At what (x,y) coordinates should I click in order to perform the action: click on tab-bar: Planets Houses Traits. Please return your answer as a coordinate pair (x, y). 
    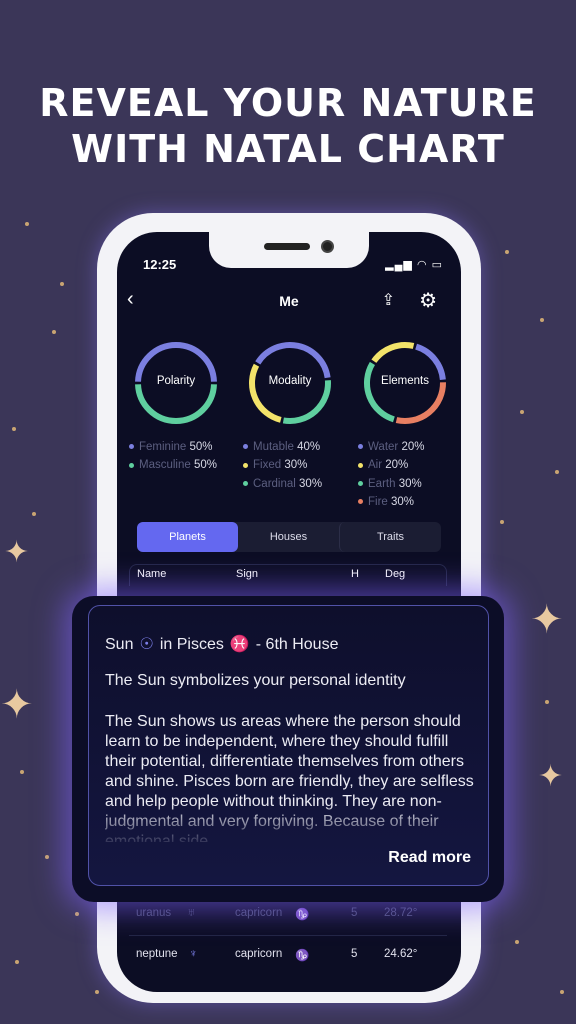
    Looking at the image, I should click on (289, 537).